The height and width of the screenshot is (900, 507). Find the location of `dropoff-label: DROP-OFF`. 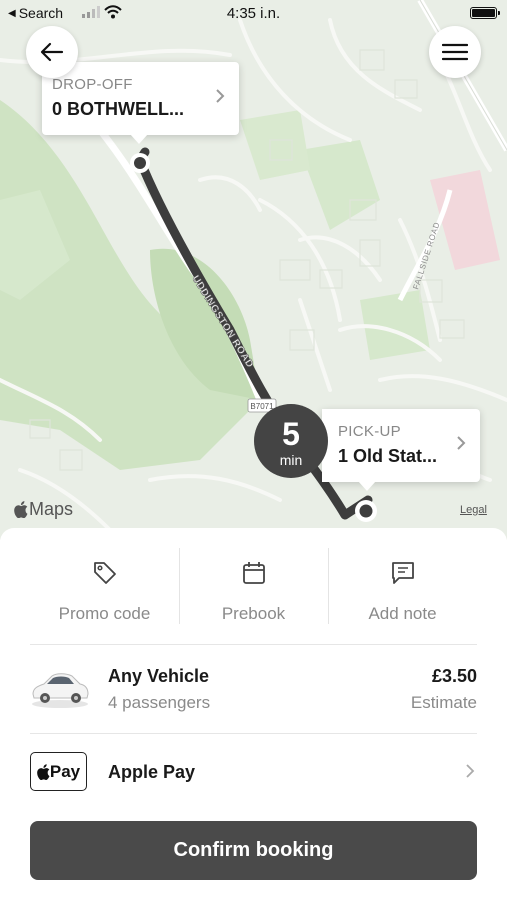

dropoff-label: DROP-OFF is located at coordinates (92, 84).